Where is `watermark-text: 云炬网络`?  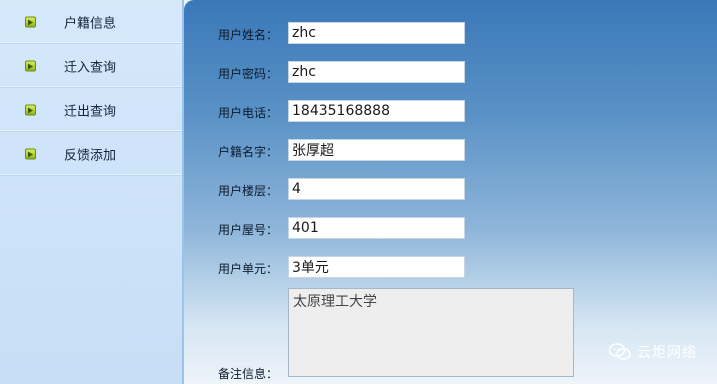
watermark-text: 云炬网络 is located at coordinates (667, 353).